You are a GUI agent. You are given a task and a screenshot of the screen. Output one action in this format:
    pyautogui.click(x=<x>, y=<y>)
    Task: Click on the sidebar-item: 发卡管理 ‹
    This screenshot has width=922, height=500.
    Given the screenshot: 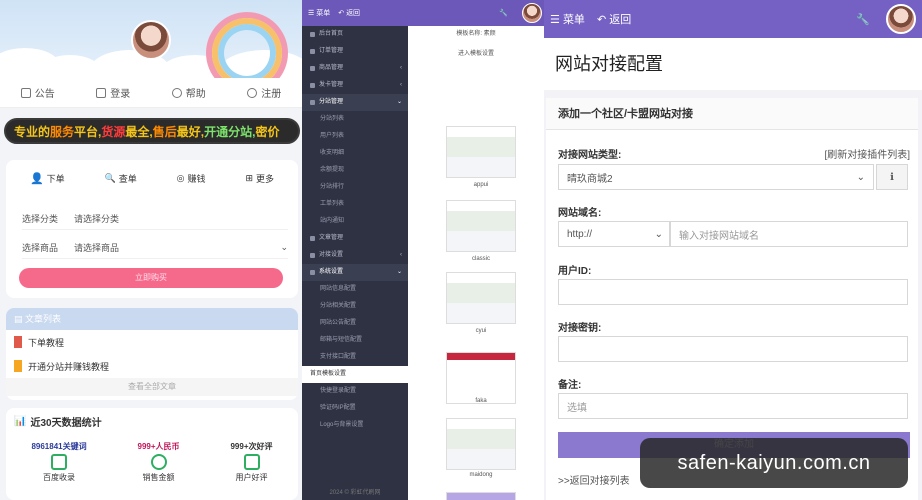 What is the action you would take?
    pyautogui.click(x=355, y=85)
    